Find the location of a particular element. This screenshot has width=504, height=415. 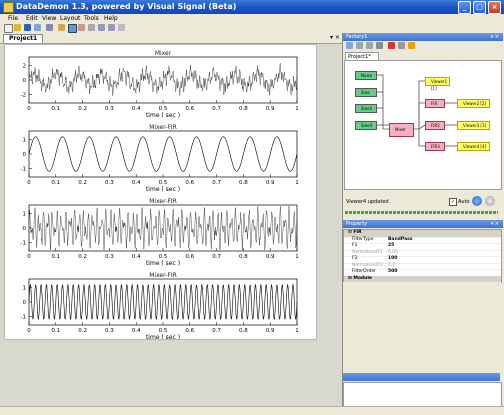

y-tick-label: -2 is located at coordinates (23, 96).